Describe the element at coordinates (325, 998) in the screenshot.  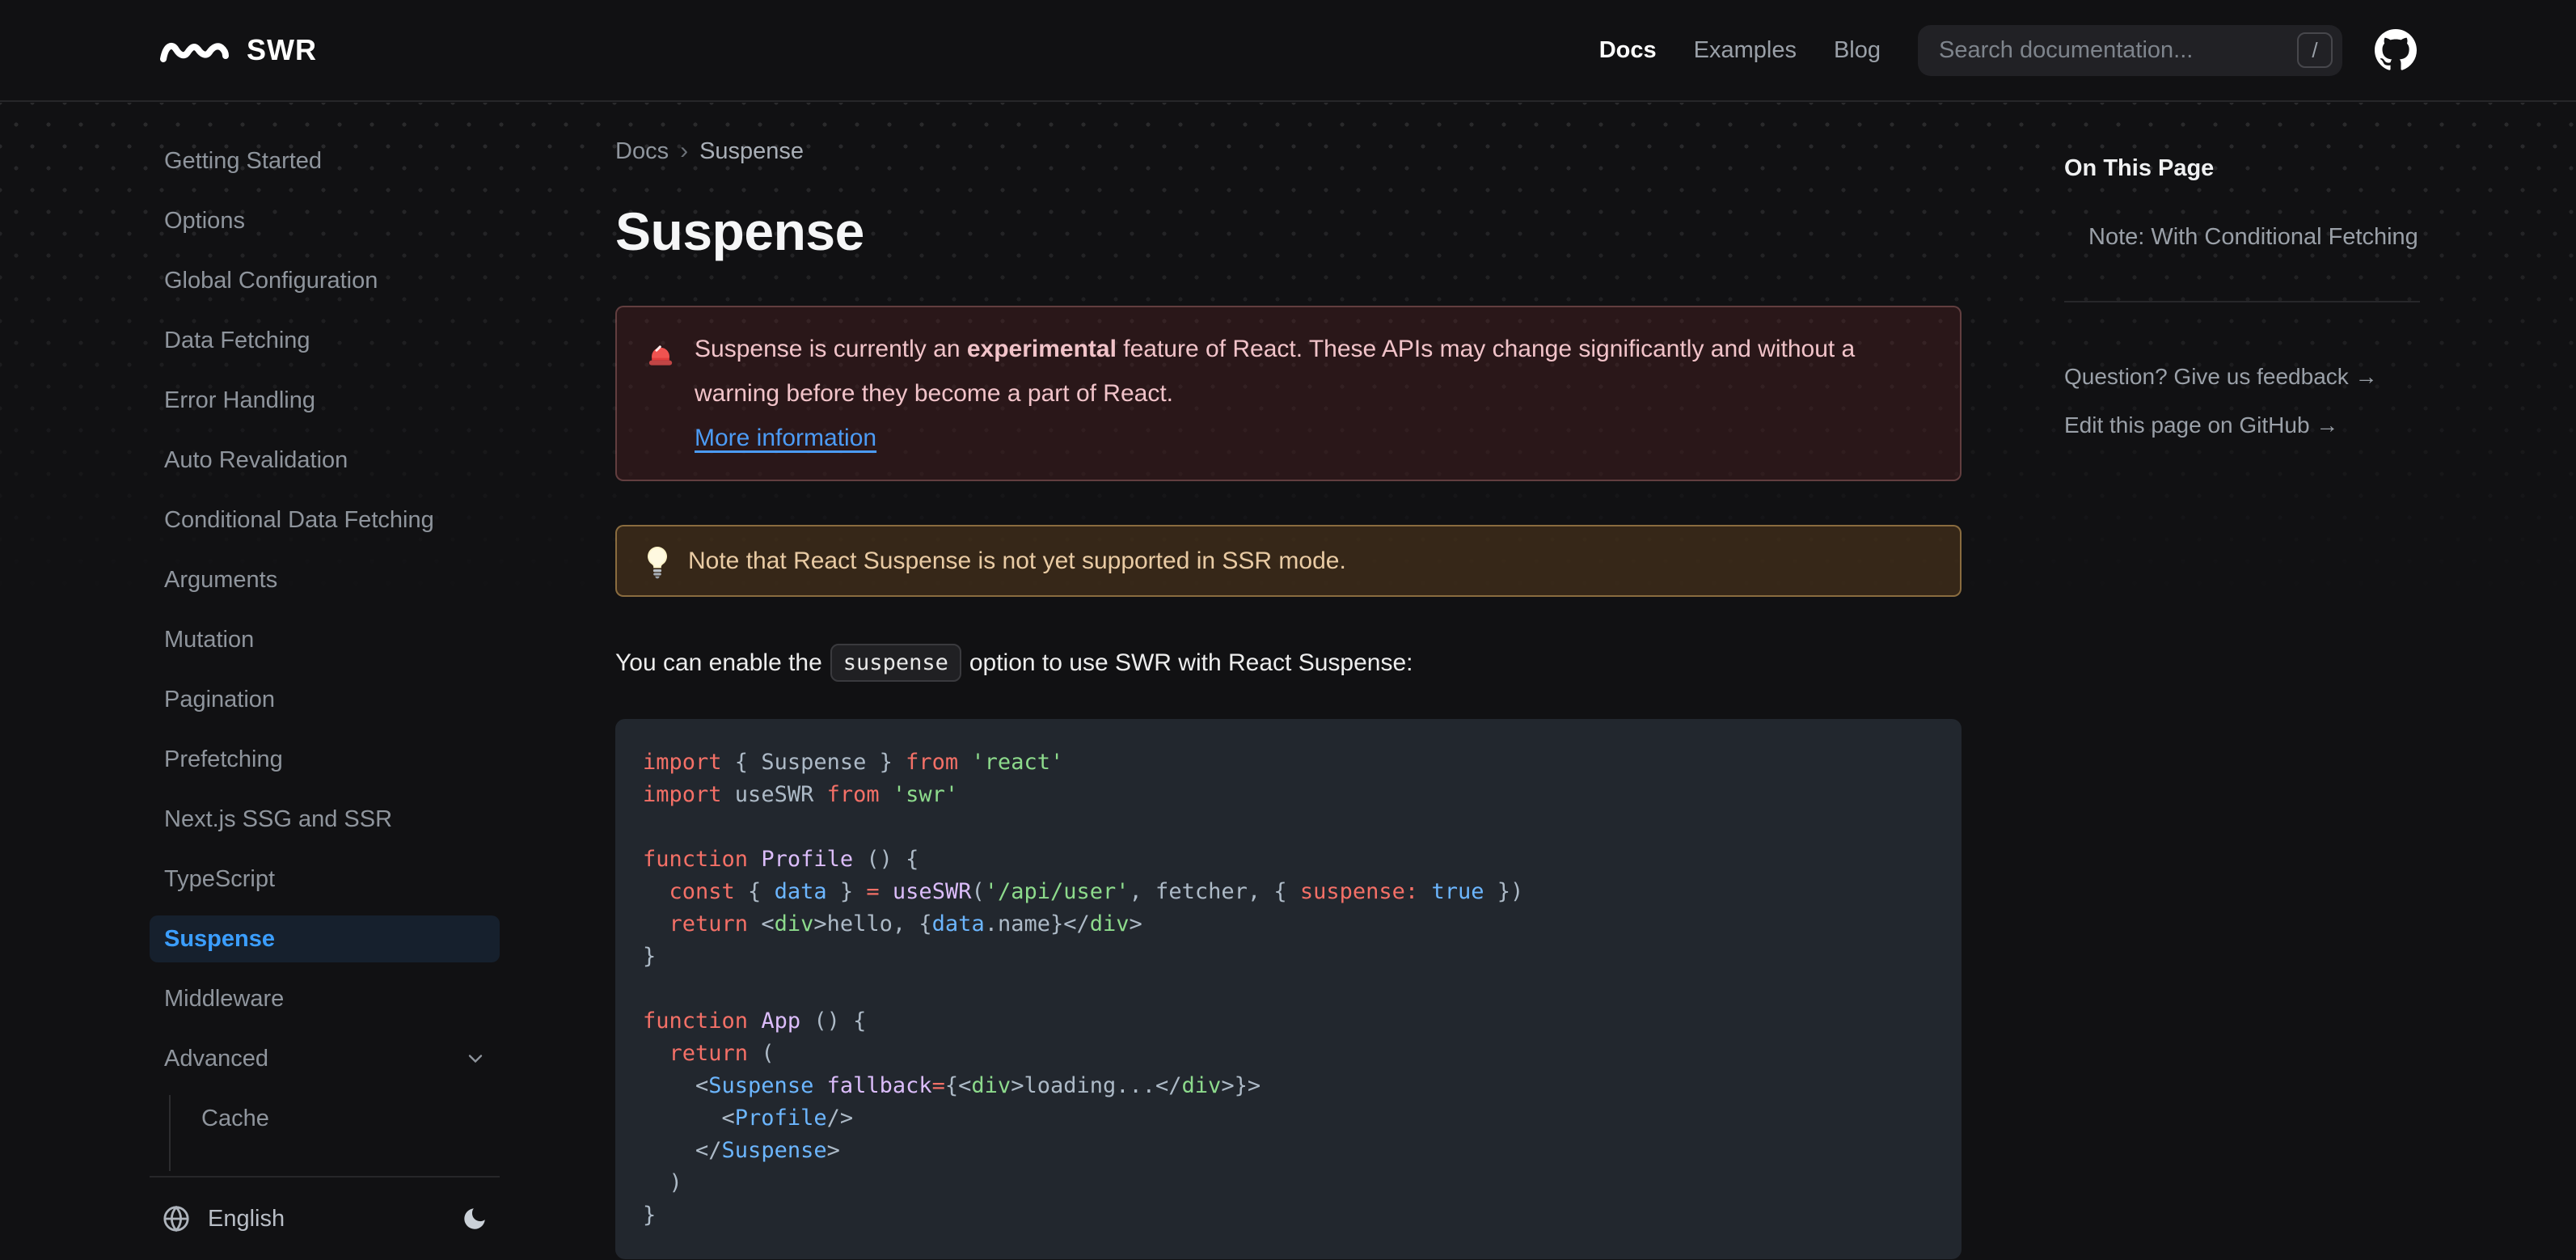
I see `sidebar-item-middleware: Middleware` at that location.